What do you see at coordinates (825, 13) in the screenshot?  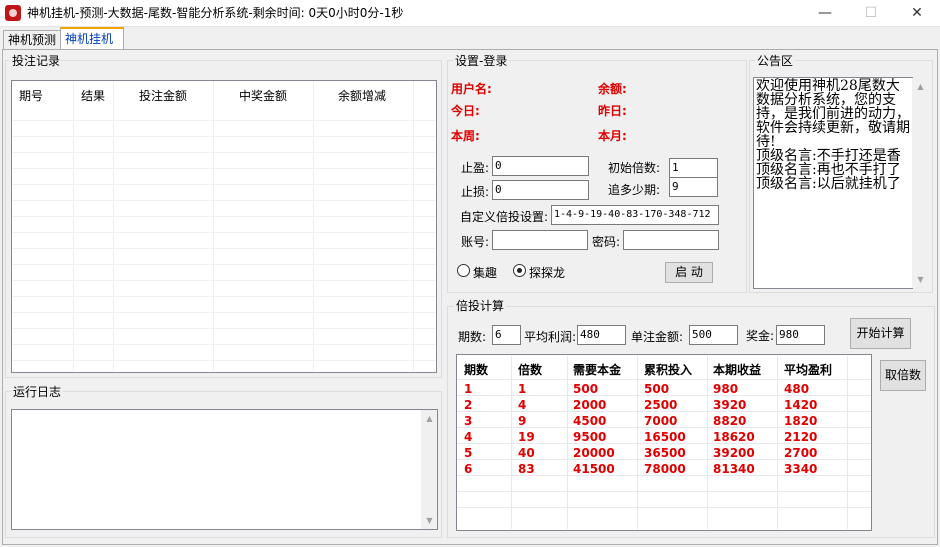 I see `minimize-icon: —` at bounding box center [825, 13].